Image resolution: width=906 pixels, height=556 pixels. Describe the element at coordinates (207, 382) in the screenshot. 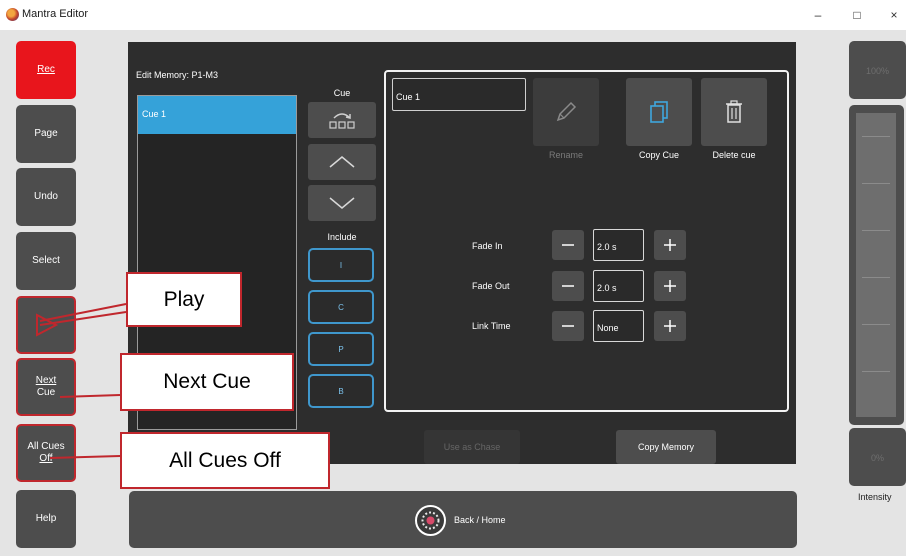

I see `next-cue-callout: Next Cue` at that location.